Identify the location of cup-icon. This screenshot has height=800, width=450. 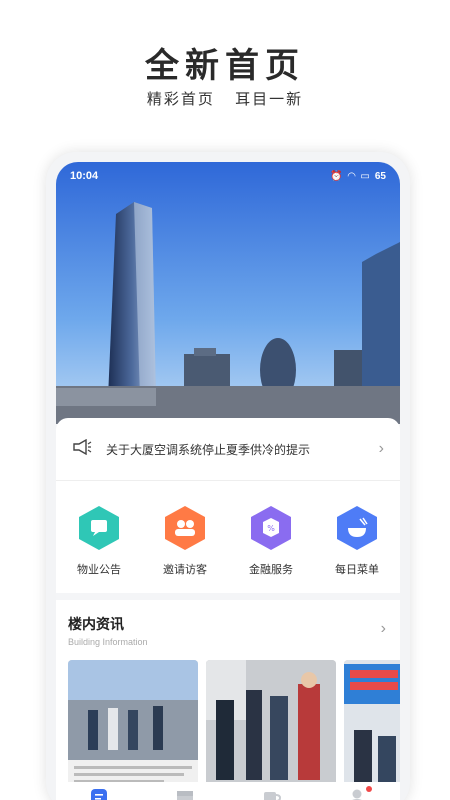
(273, 796).